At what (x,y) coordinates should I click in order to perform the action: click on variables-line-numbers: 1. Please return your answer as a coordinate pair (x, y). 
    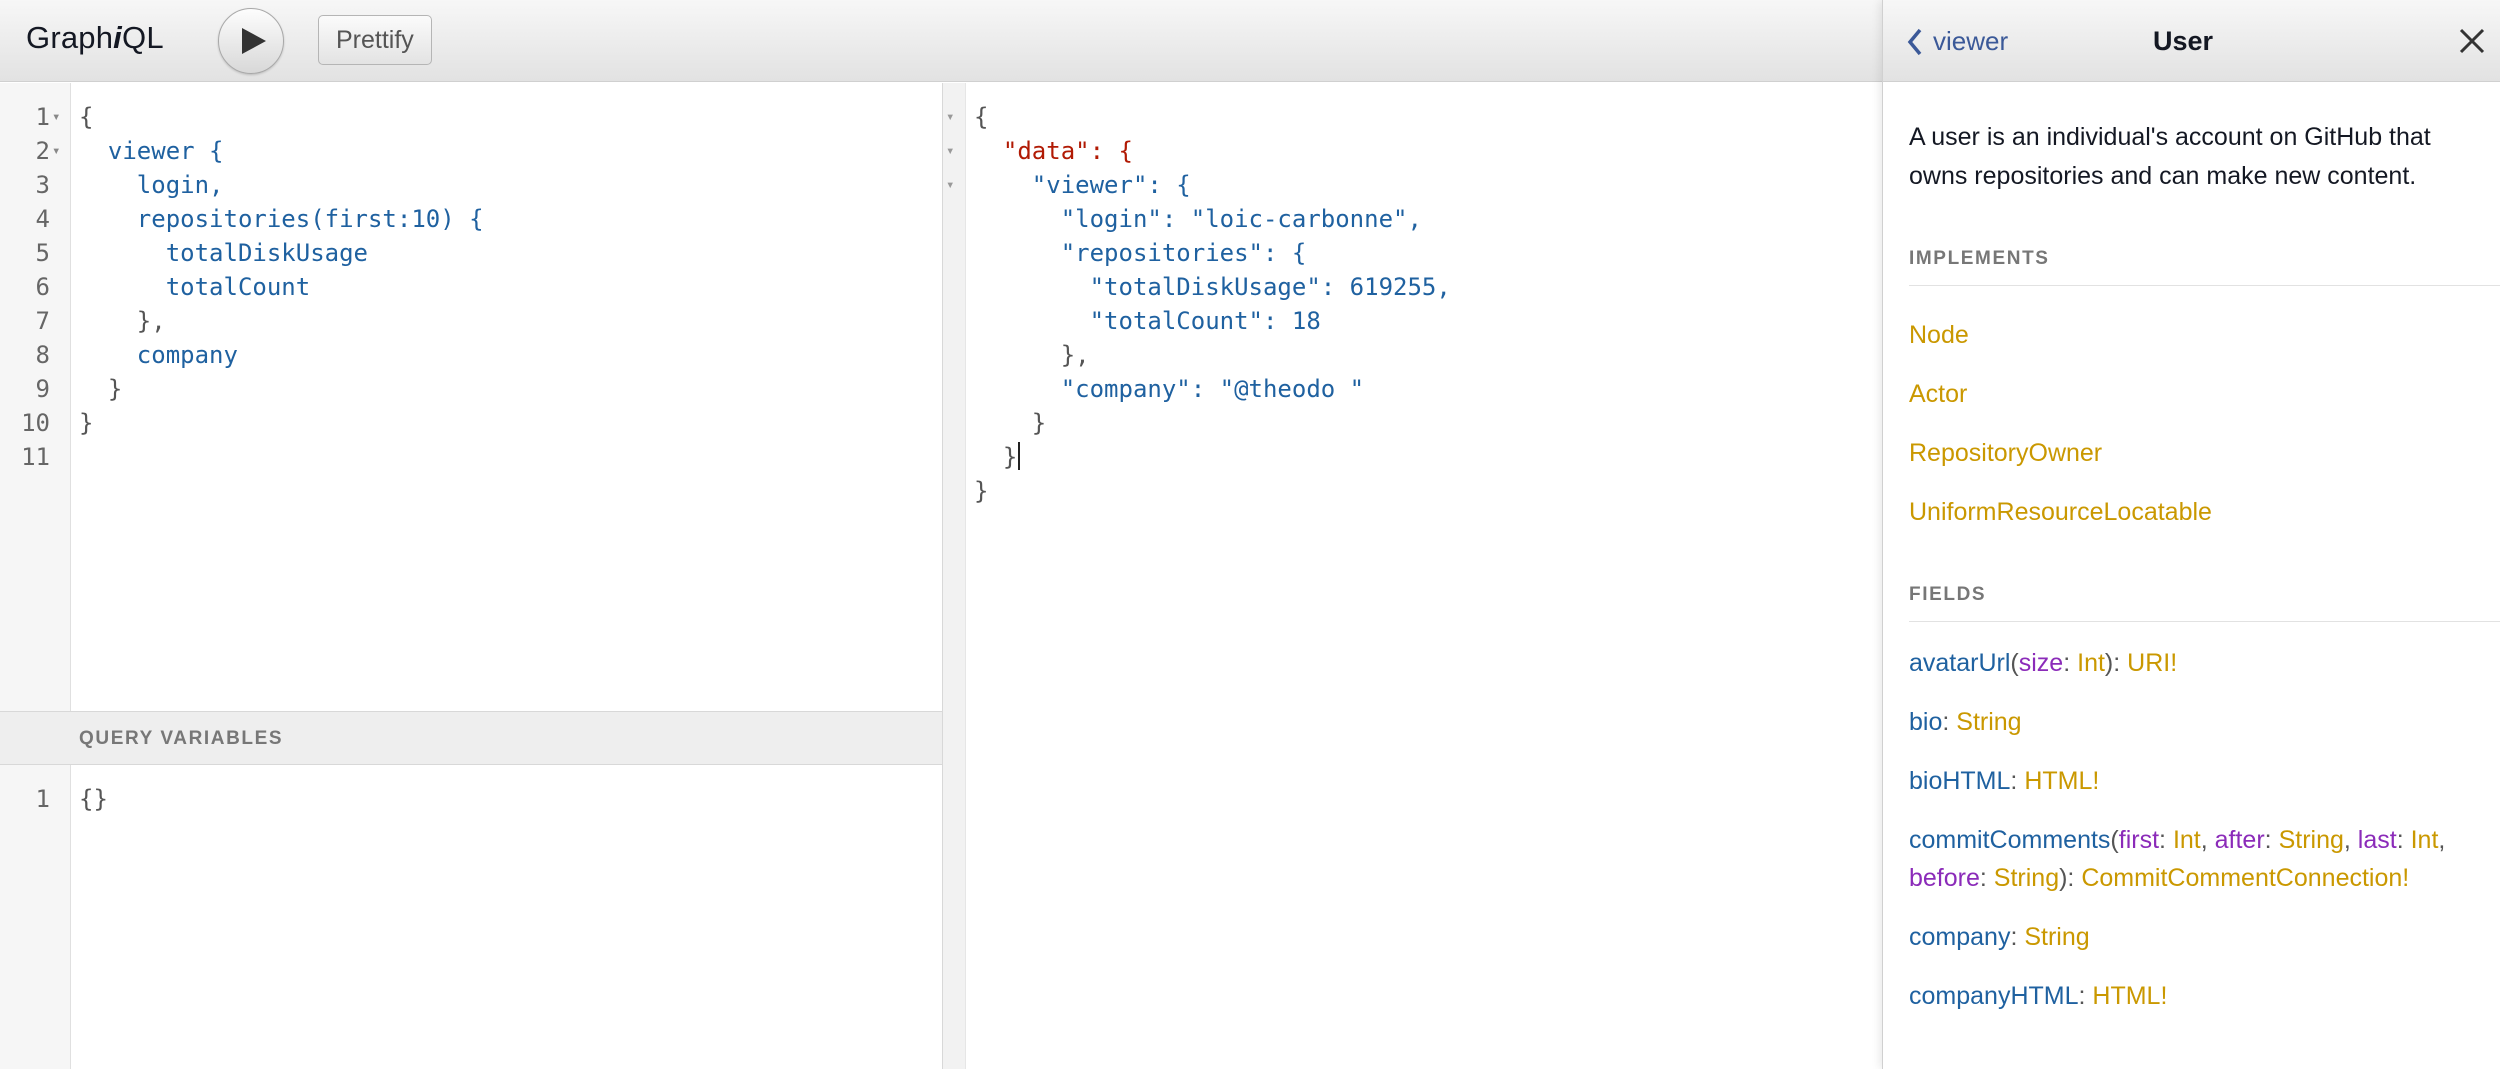
    Looking at the image, I should click on (42, 799).